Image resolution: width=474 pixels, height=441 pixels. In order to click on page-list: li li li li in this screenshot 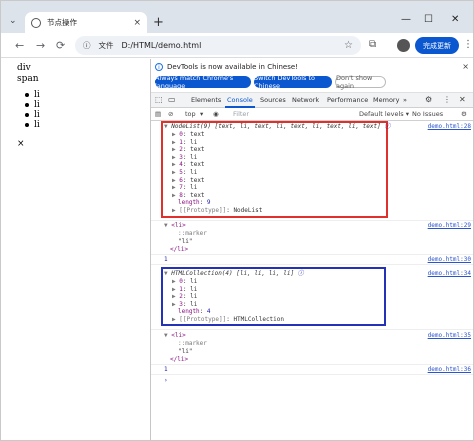, I will do `click(32, 110)`.